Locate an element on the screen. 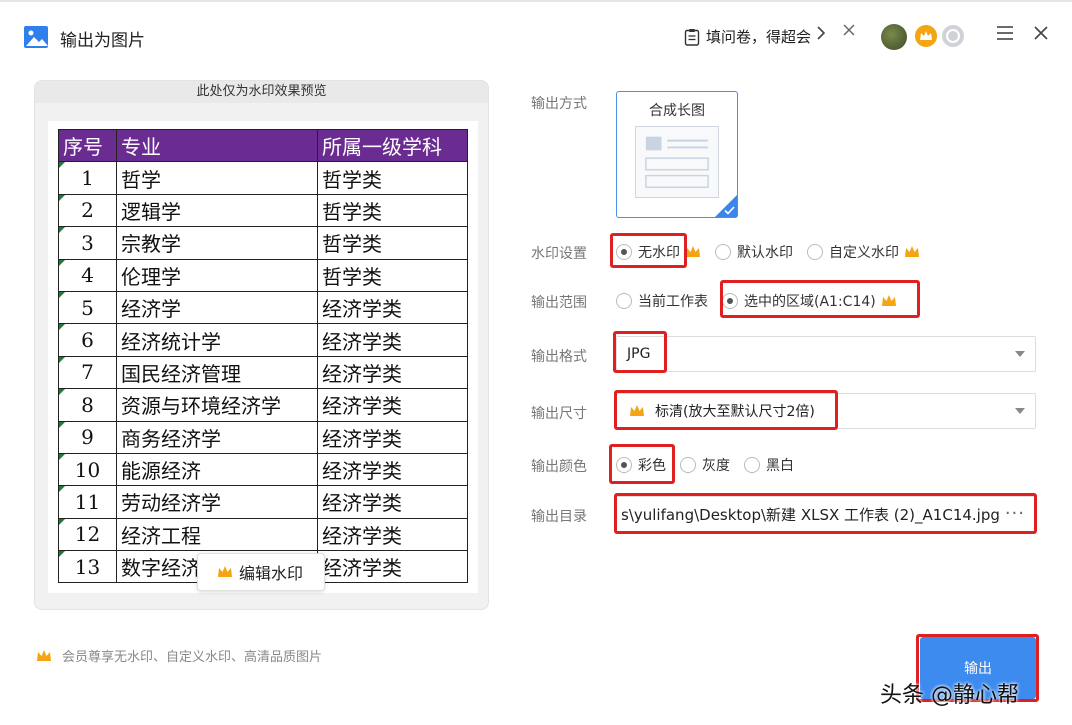  output-range-label: 输出范围 is located at coordinates (559, 303).